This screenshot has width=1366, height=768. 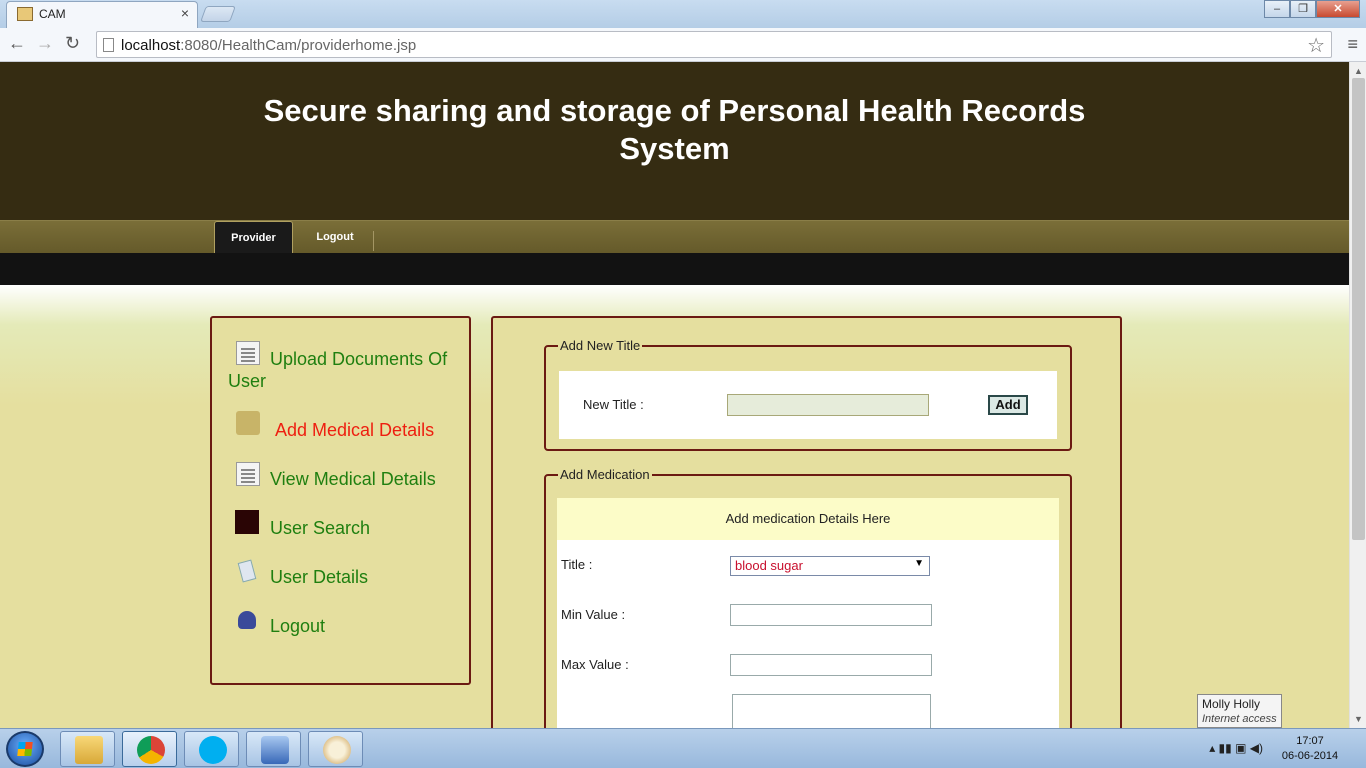 What do you see at coordinates (1358, 309) in the screenshot?
I see `scroll-thumb` at bounding box center [1358, 309].